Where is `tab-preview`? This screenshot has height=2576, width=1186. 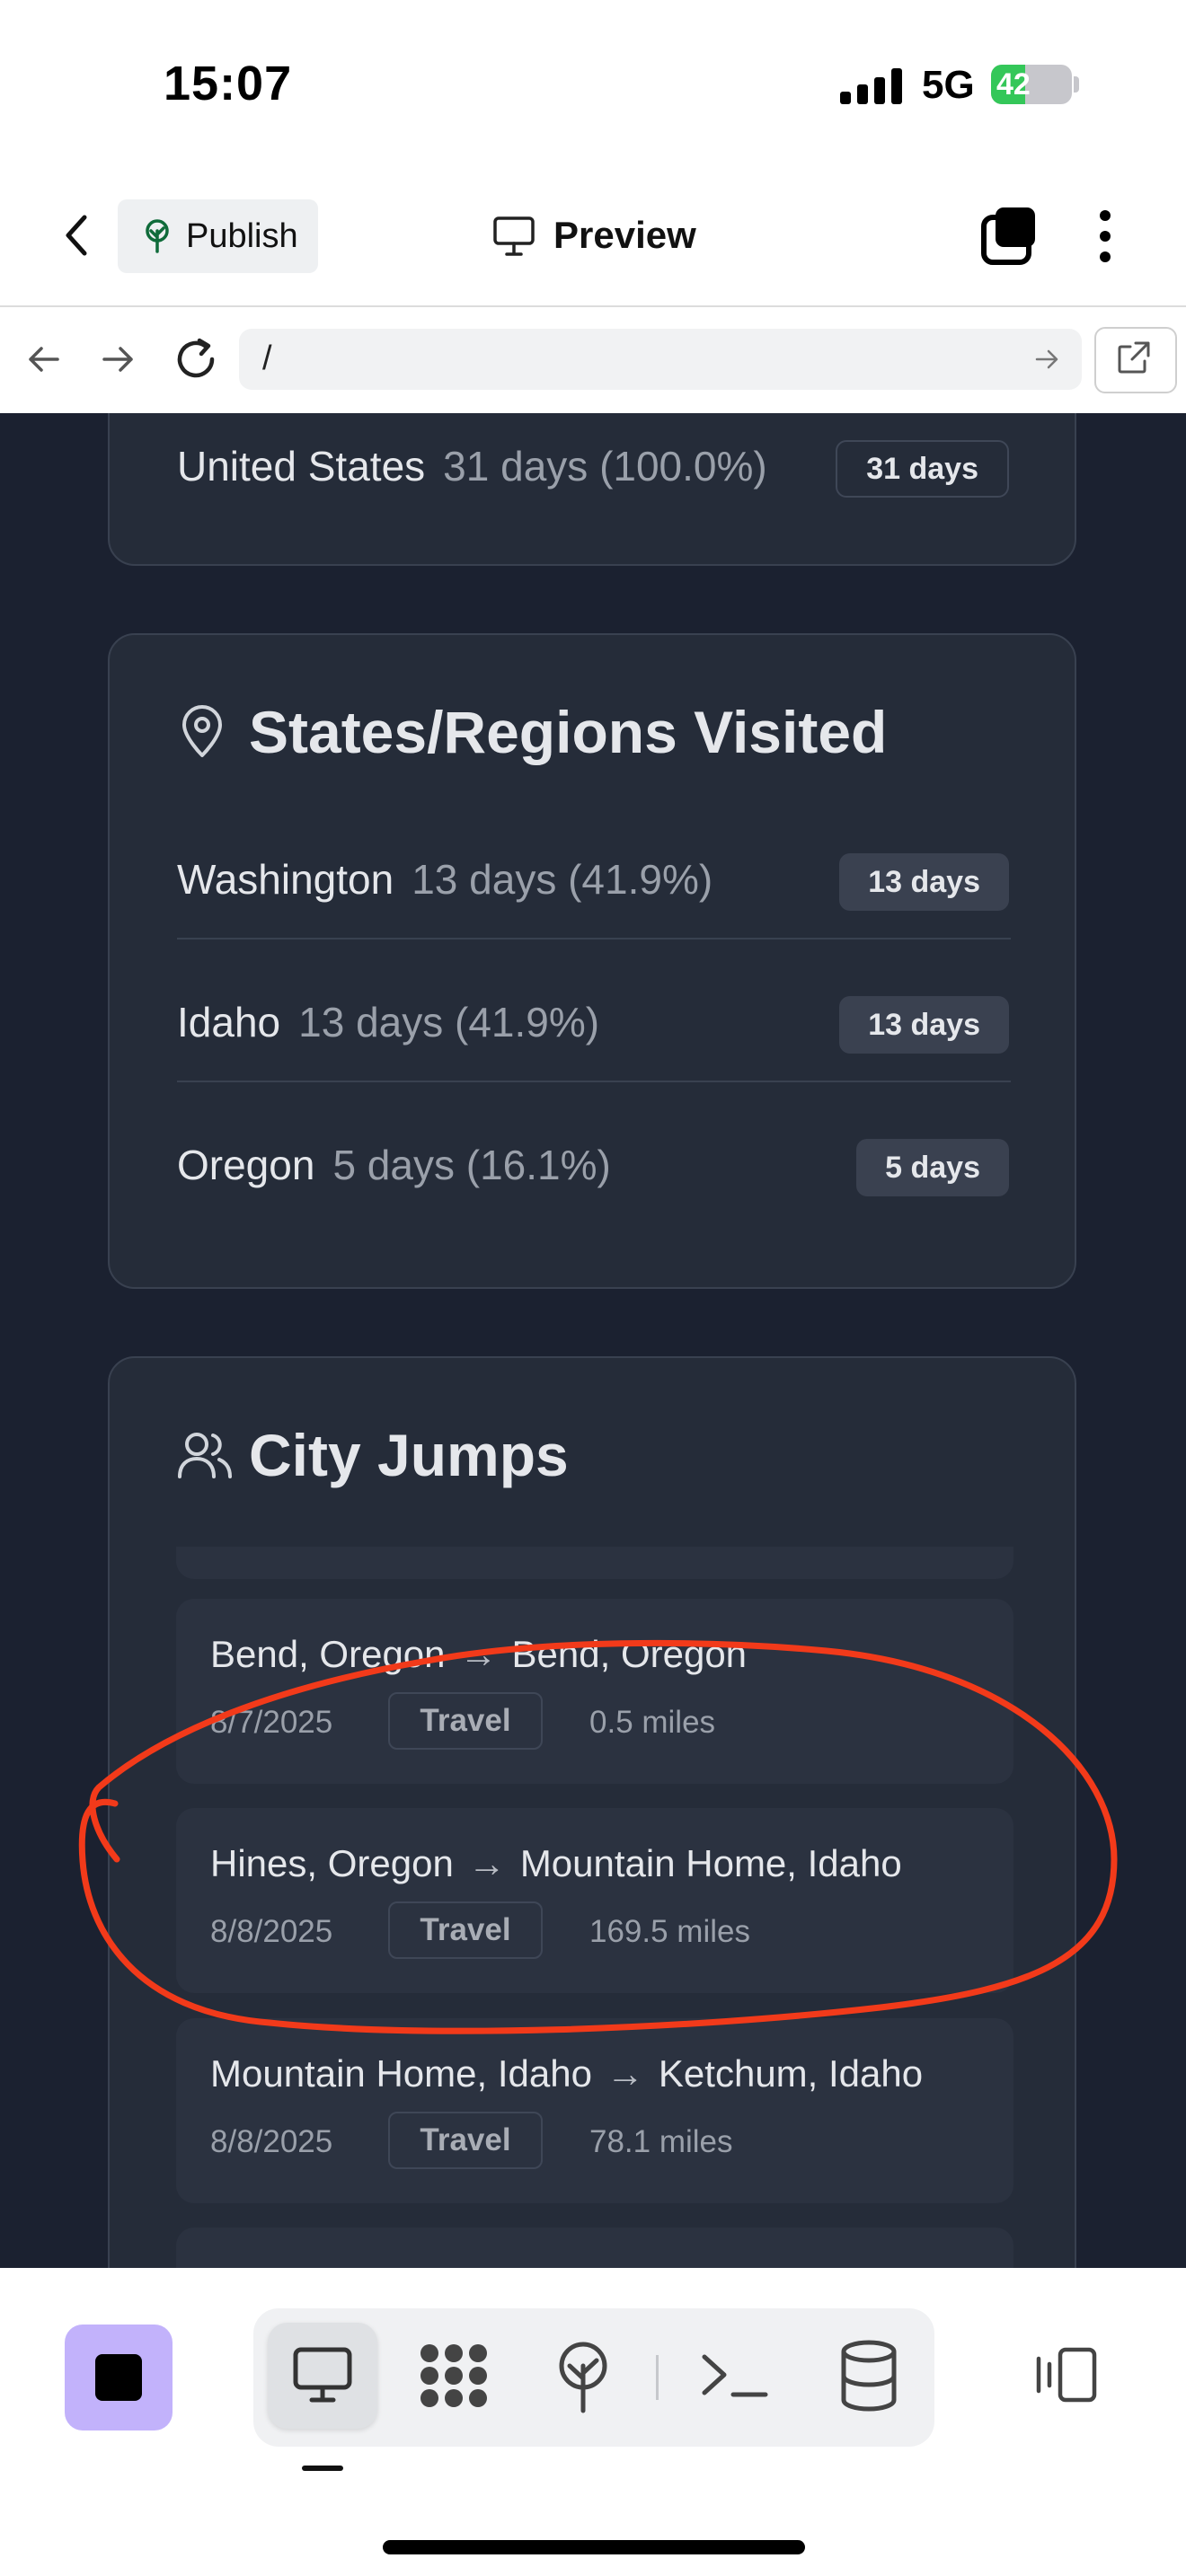
tab-preview is located at coordinates (322, 2376).